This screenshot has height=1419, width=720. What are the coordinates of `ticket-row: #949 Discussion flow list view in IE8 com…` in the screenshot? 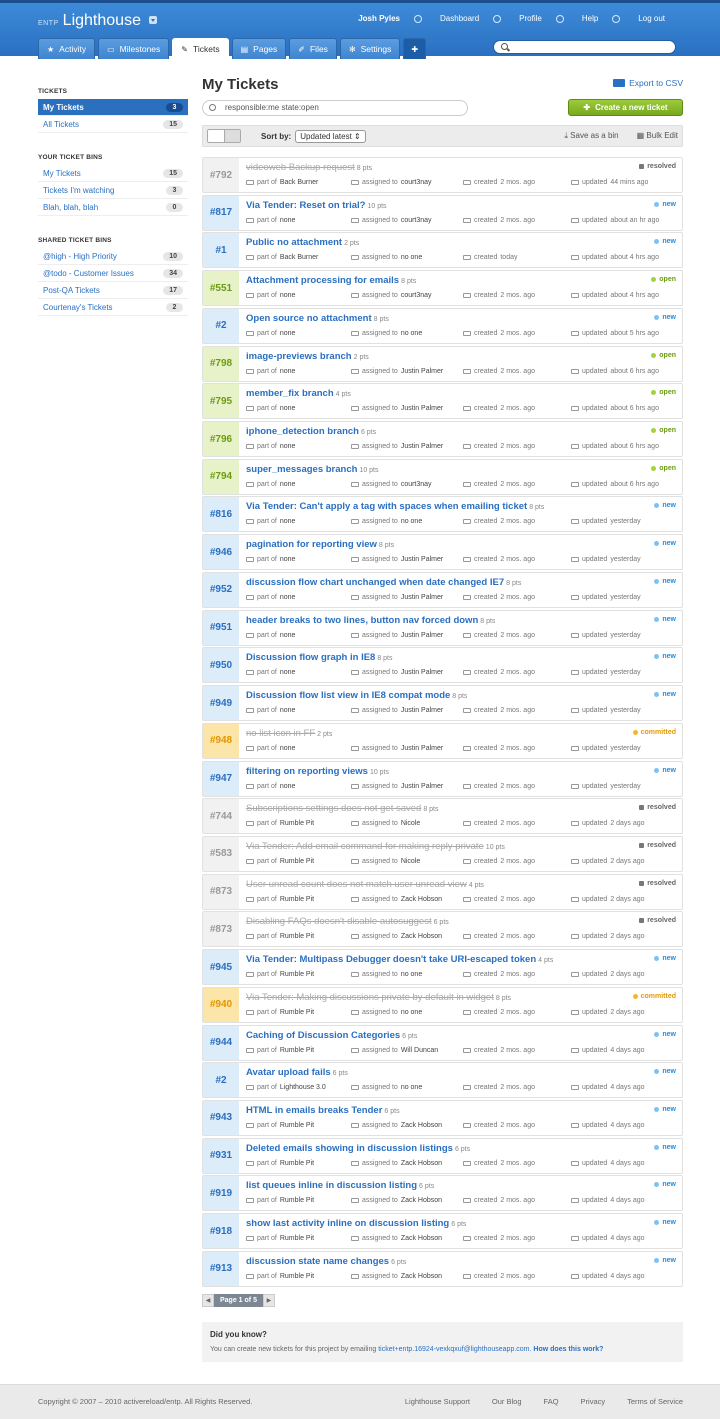 It's located at (442, 703).